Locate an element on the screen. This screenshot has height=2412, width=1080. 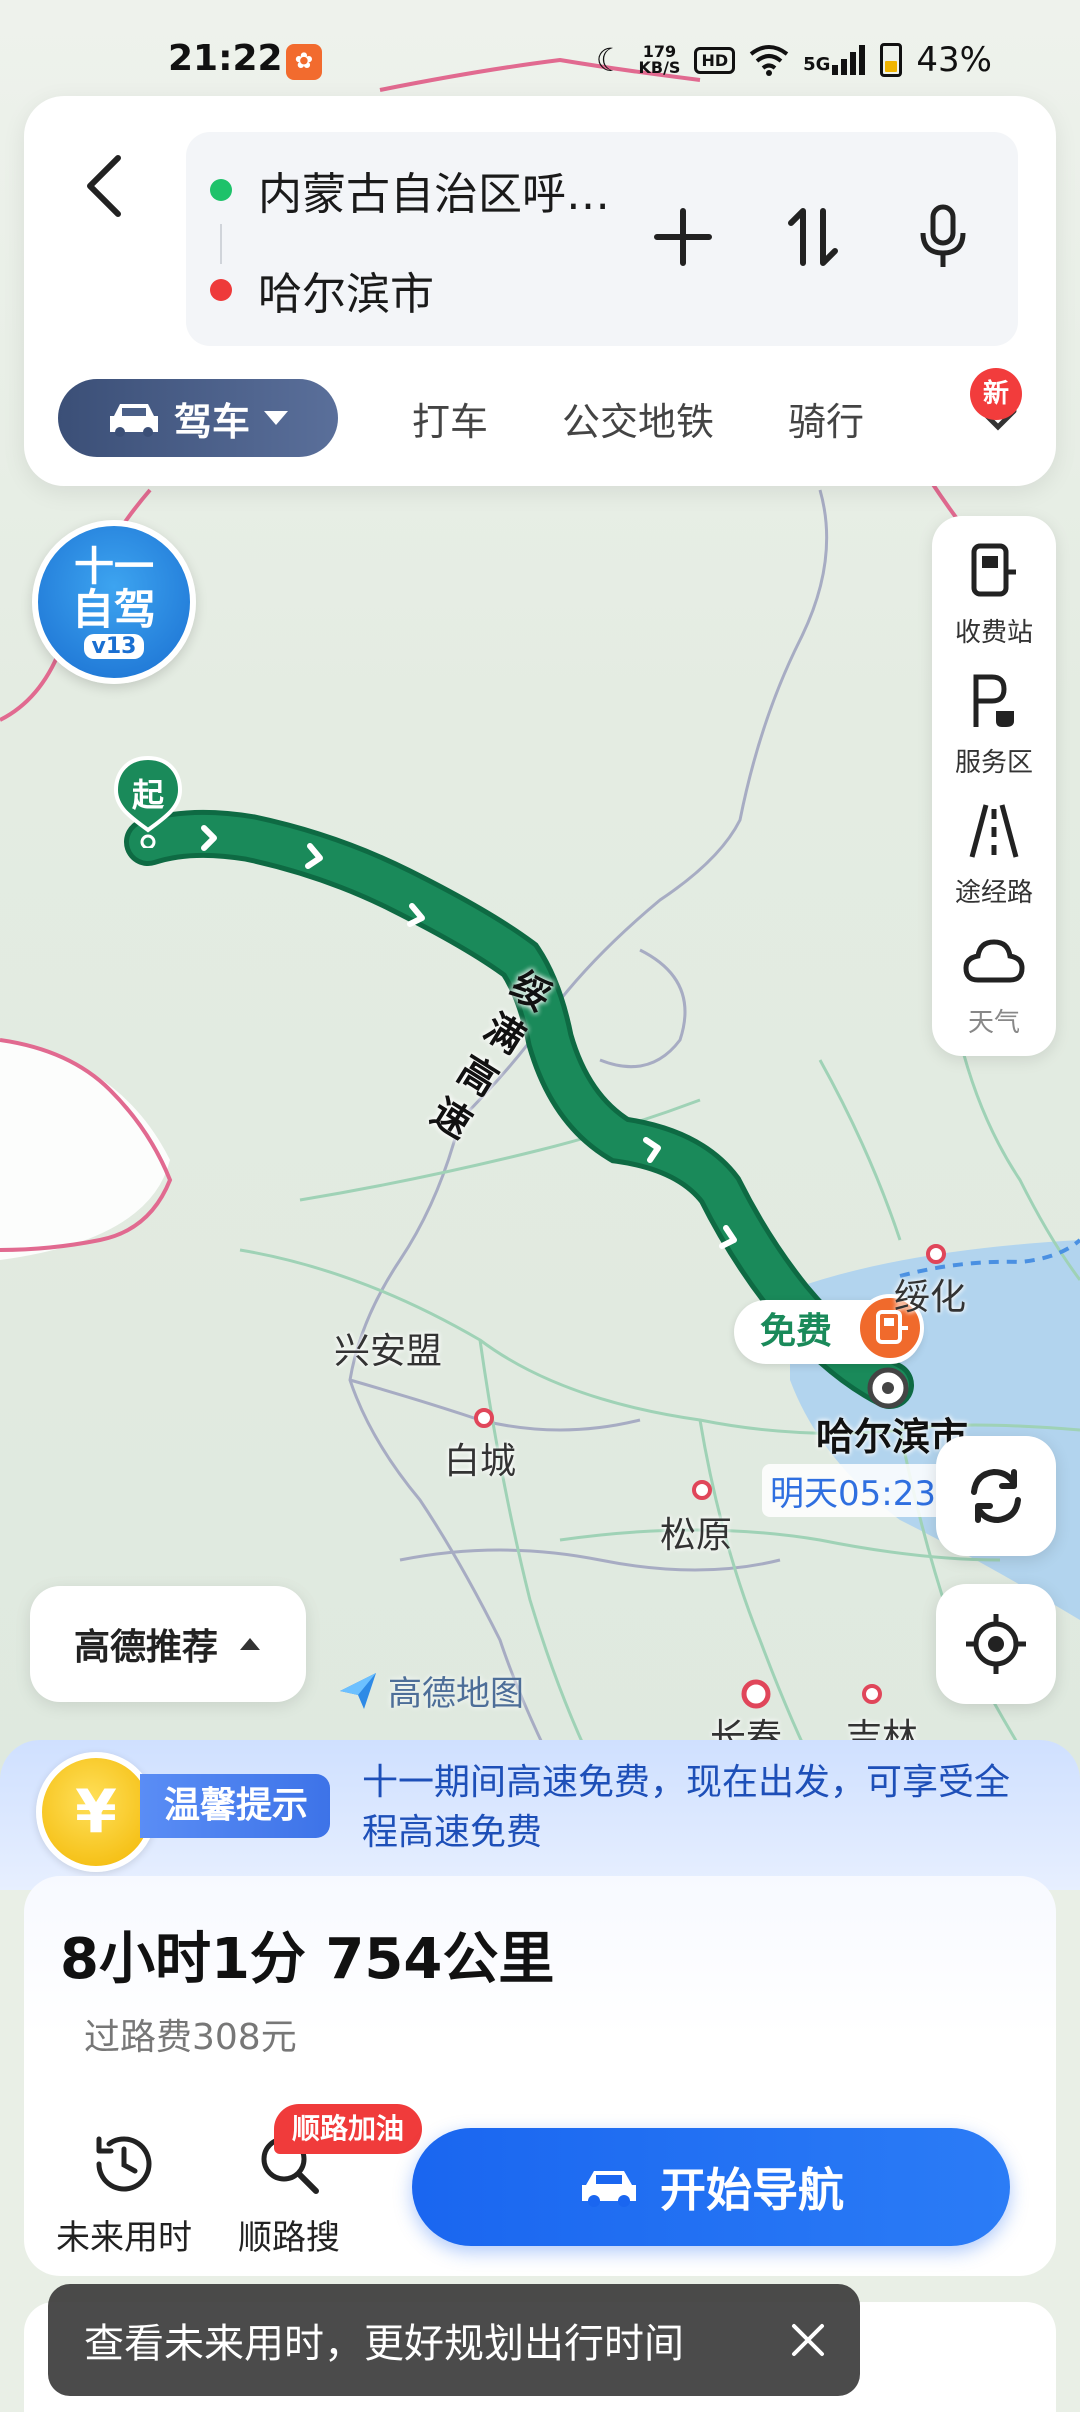
chevron-left-icon is located at coordinates (104, 186).